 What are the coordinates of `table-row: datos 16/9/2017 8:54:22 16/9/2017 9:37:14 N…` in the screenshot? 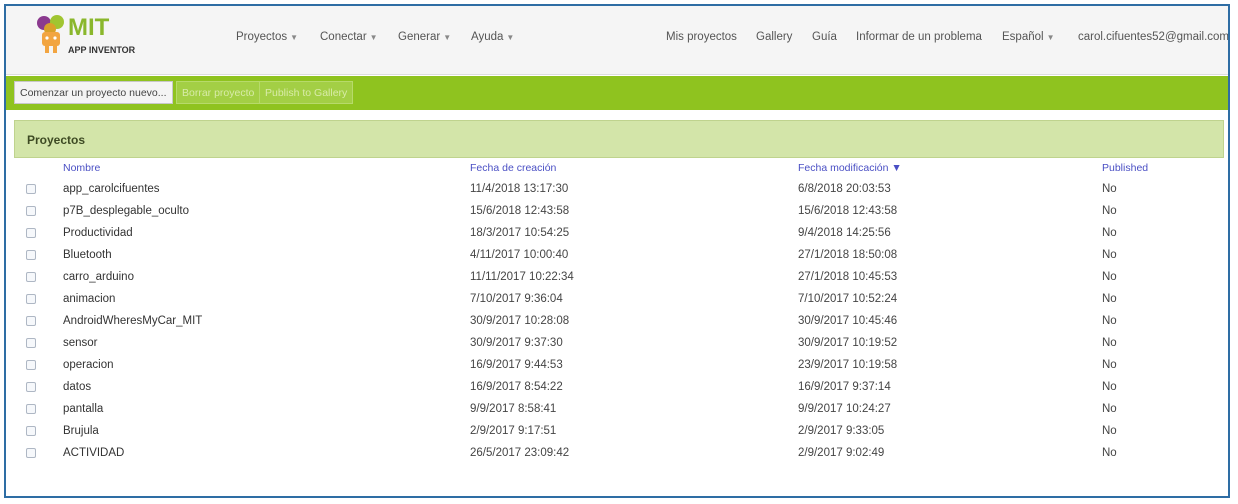 It's located at (617, 388).